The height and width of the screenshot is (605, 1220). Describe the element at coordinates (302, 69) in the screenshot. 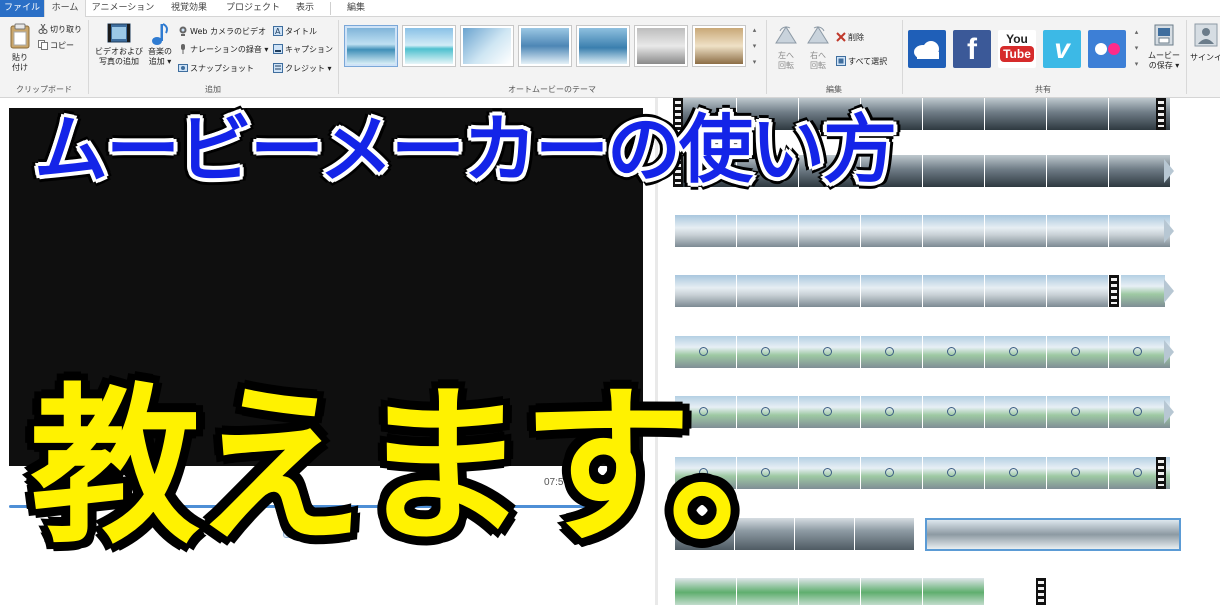

I see `credits-button: クレジット ▾` at that location.